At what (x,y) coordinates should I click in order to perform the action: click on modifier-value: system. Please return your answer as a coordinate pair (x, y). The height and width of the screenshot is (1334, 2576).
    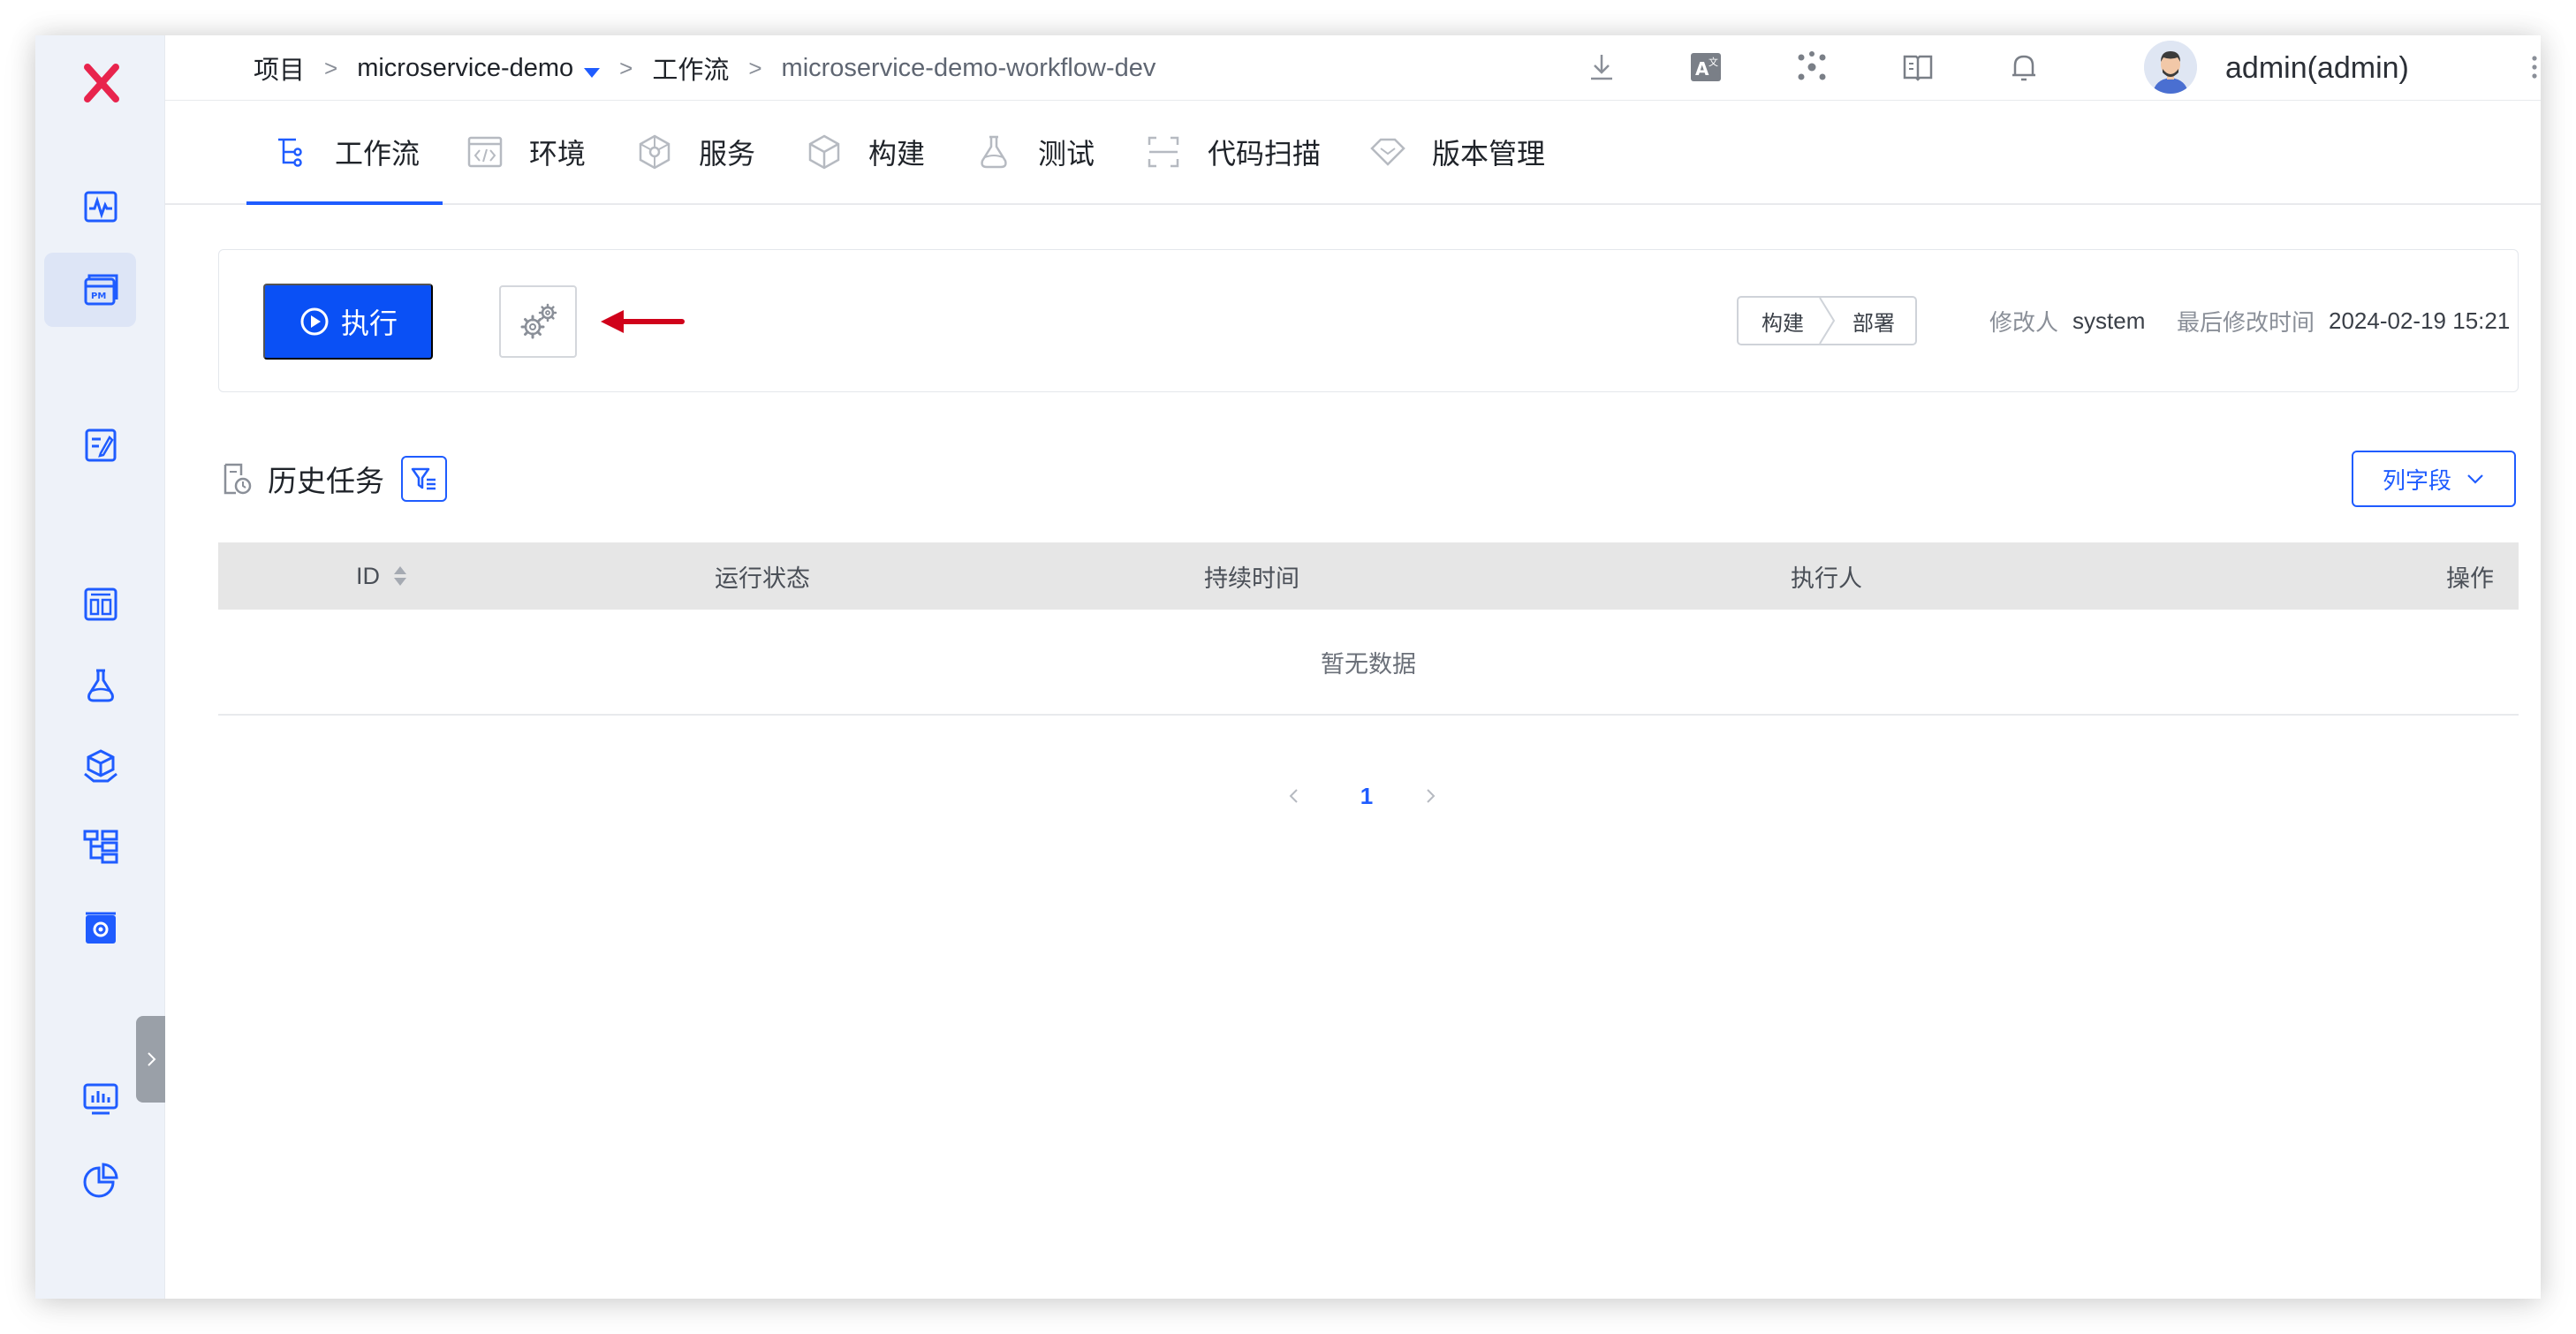
    Looking at the image, I should click on (2109, 320).